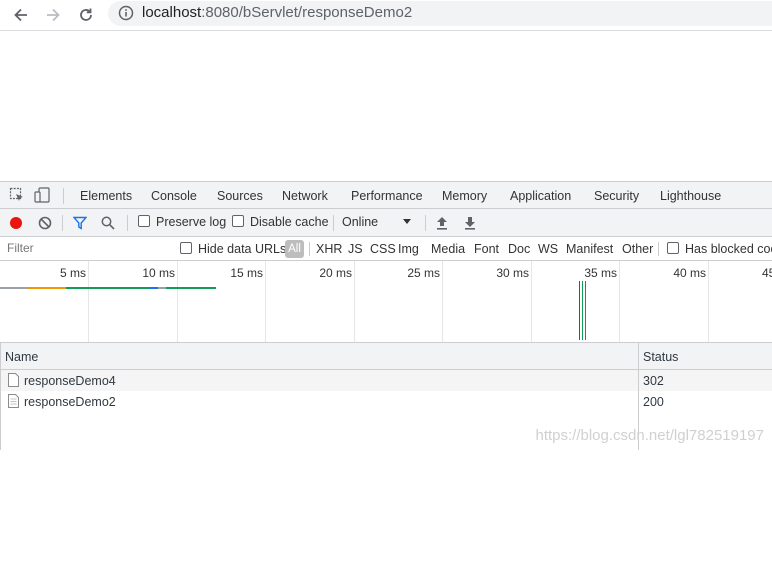  I want to click on load-event-line, so click(579, 310).